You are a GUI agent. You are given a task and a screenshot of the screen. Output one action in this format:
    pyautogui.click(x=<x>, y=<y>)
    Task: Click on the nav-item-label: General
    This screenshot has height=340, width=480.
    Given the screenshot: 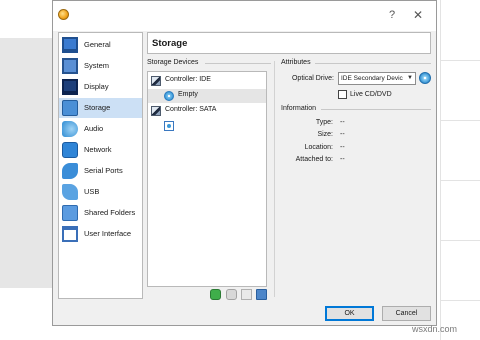 What is the action you would take?
    pyautogui.click(x=97, y=44)
    